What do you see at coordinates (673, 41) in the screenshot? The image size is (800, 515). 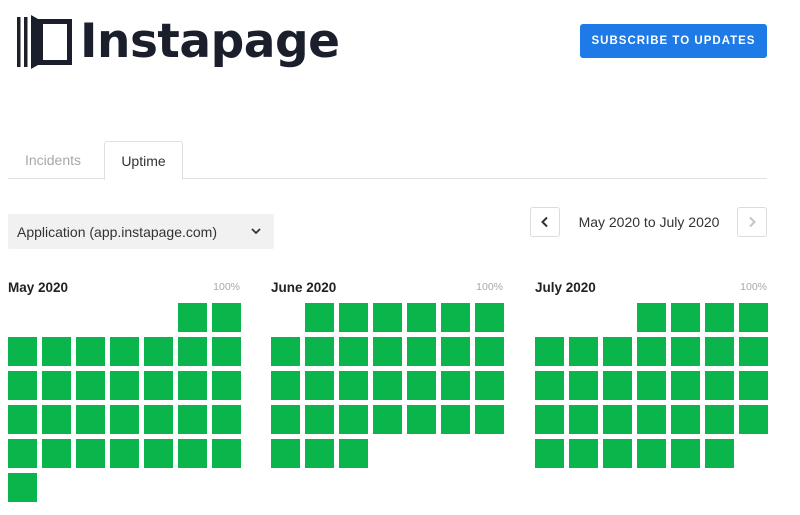 I see `subscribe-button: SUBSCRIBE TO UPDATES` at bounding box center [673, 41].